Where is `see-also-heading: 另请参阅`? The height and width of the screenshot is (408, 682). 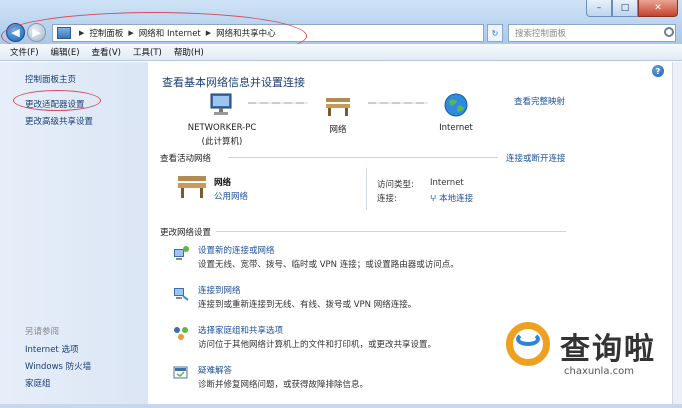
see-also-heading: 另请参阅 is located at coordinates (42, 332).